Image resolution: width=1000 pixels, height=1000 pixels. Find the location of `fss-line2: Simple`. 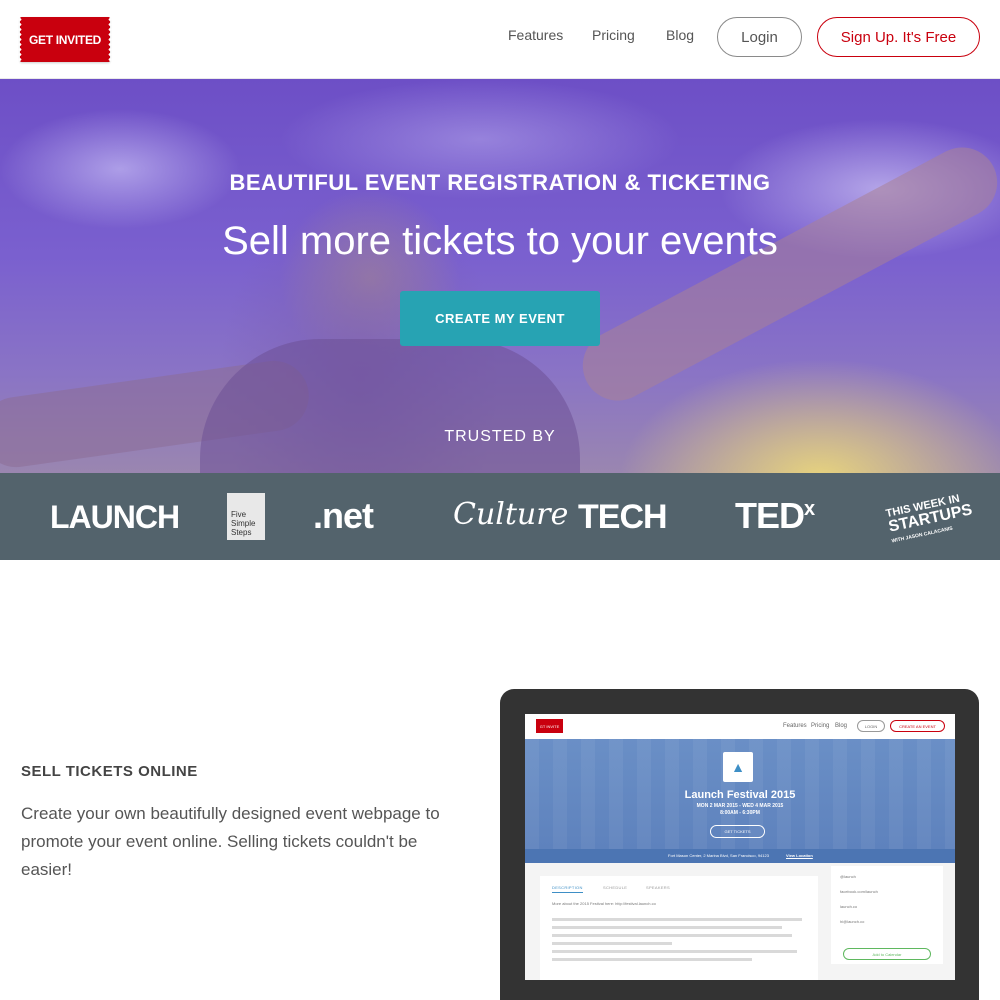

fss-line2: Simple is located at coordinates (243, 523).